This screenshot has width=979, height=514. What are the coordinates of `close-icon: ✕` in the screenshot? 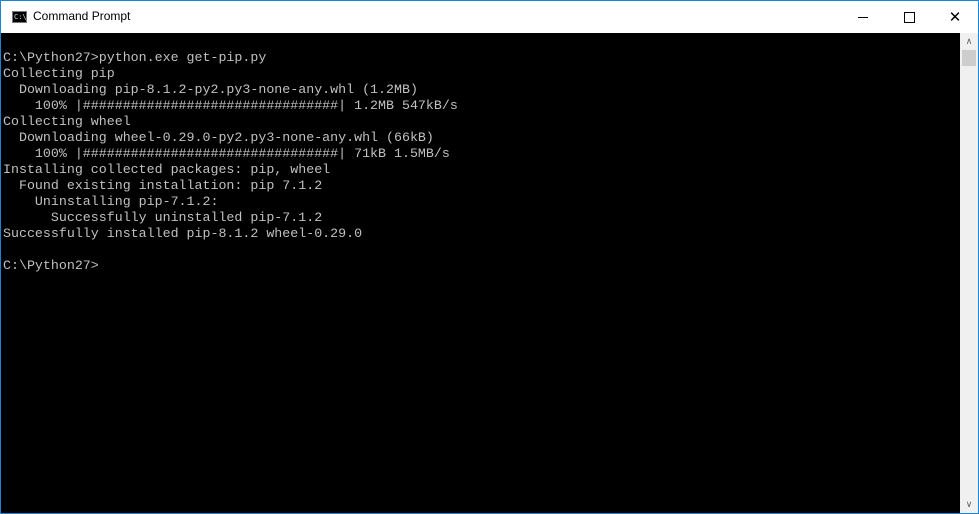 It's located at (955, 17).